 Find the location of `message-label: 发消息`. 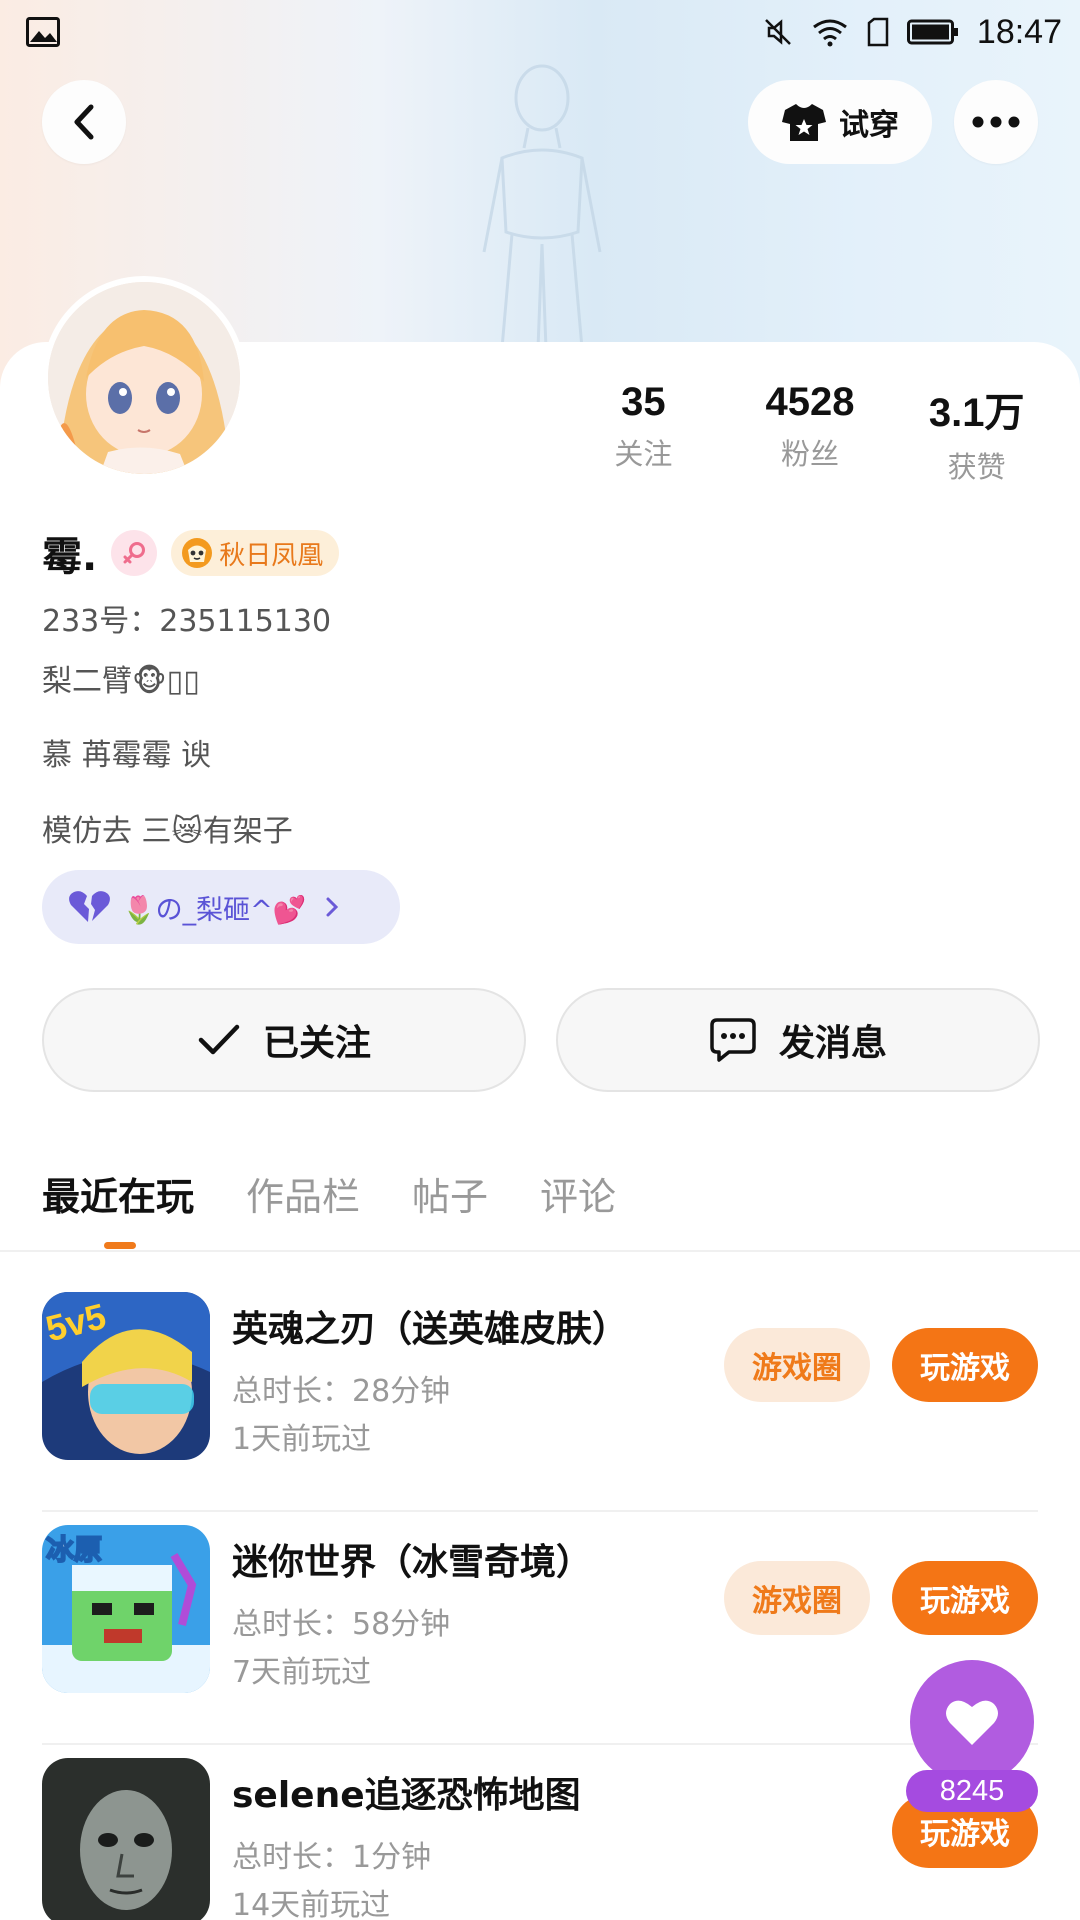

message-label: 发消息 is located at coordinates (832, 1043).